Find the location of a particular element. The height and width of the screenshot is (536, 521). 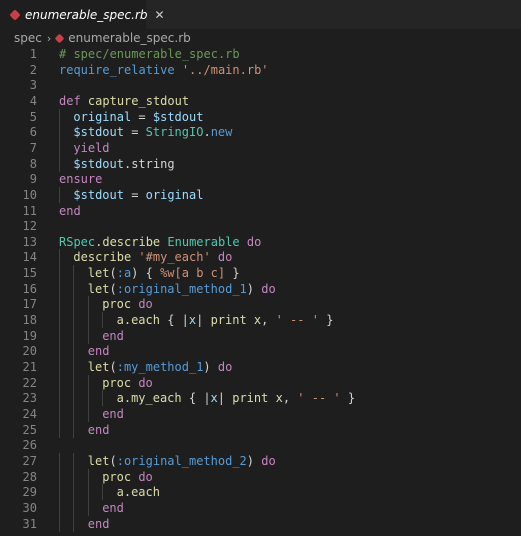

line-number: 25 is located at coordinates (29, 429).